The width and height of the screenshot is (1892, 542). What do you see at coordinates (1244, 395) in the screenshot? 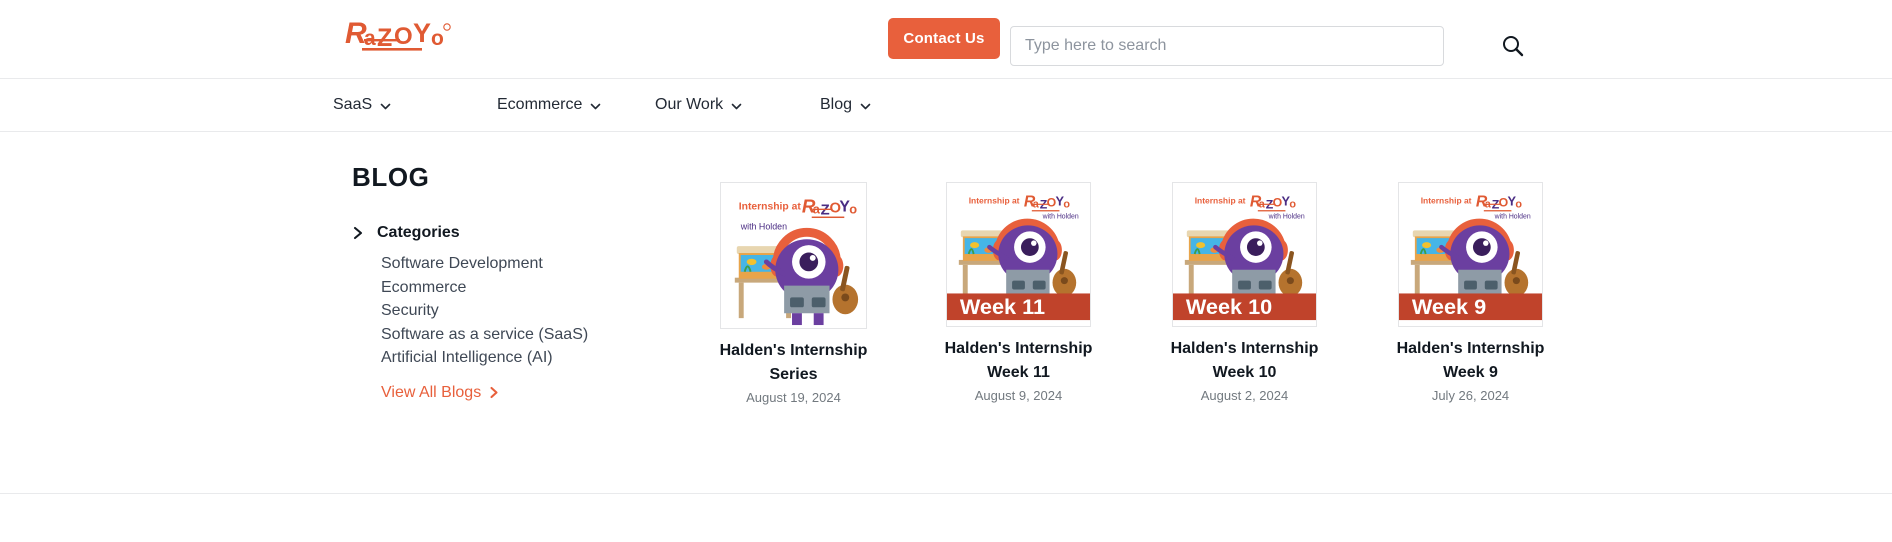
I see `blog-card-date: August 2, 2024` at bounding box center [1244, 395].